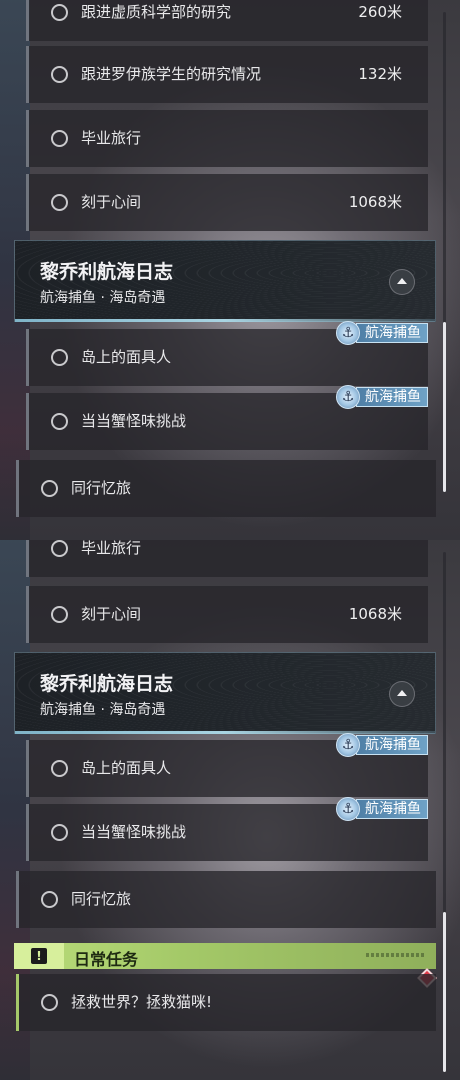 The width and height of the screenshot is (460, 1080). I want to click on decorative-stamp, so click(396, 955).